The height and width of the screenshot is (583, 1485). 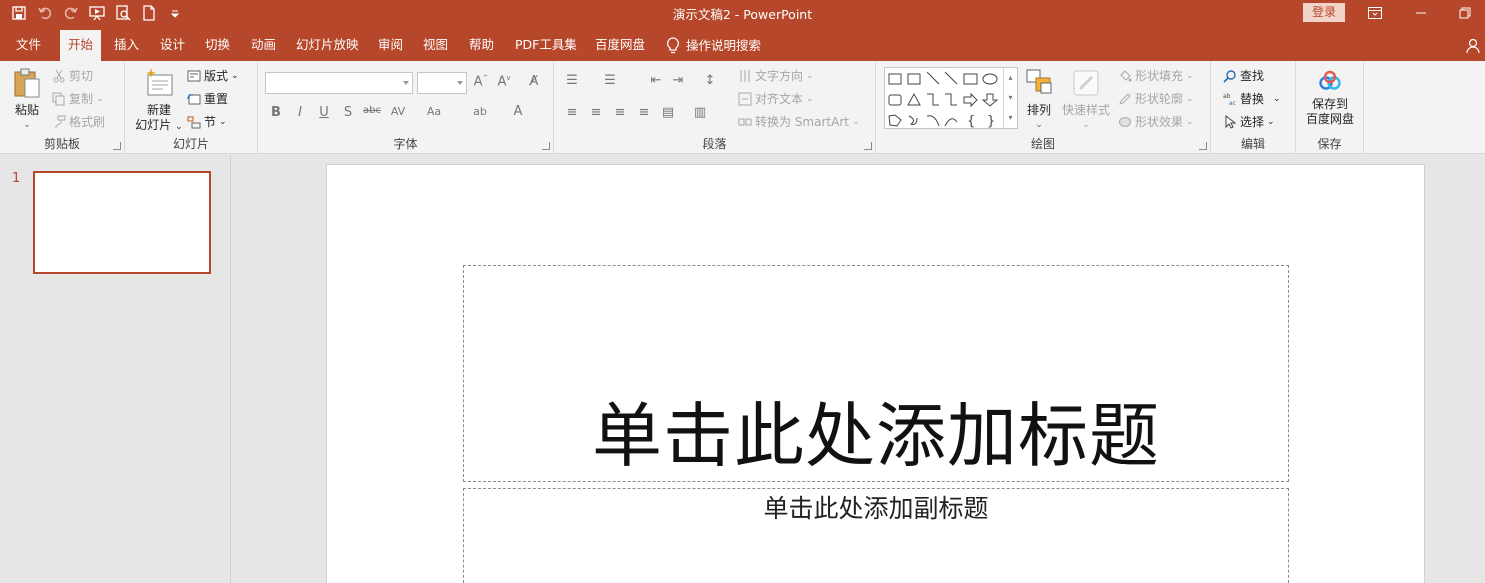 What do you see at coordinates (504, 81) in the screenshot?
I see `decrease-font-size-icon: Av` at bounding box center [504, 81].